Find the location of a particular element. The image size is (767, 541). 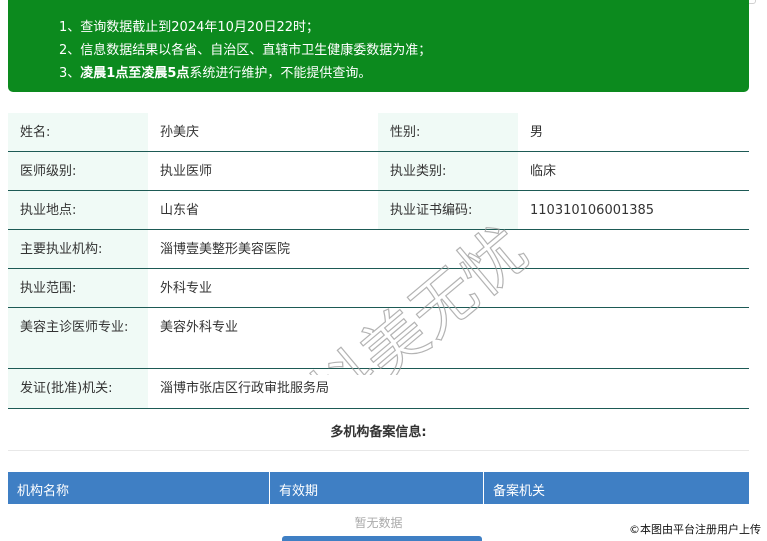

scope-value: 外科专业 is located at coordinates (186, 288).